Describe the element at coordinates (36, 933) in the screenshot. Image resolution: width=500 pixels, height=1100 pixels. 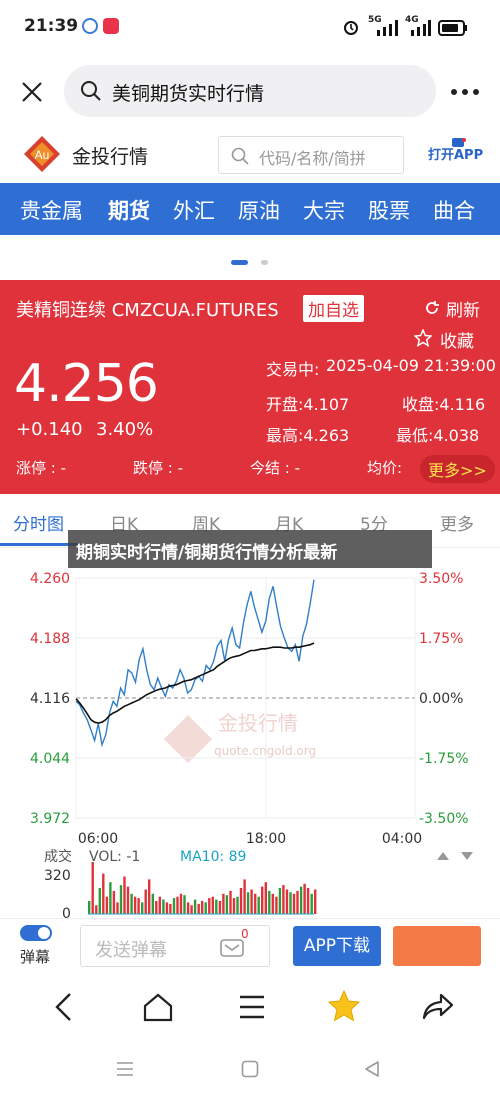
I see `danmu-toggle` at that location.